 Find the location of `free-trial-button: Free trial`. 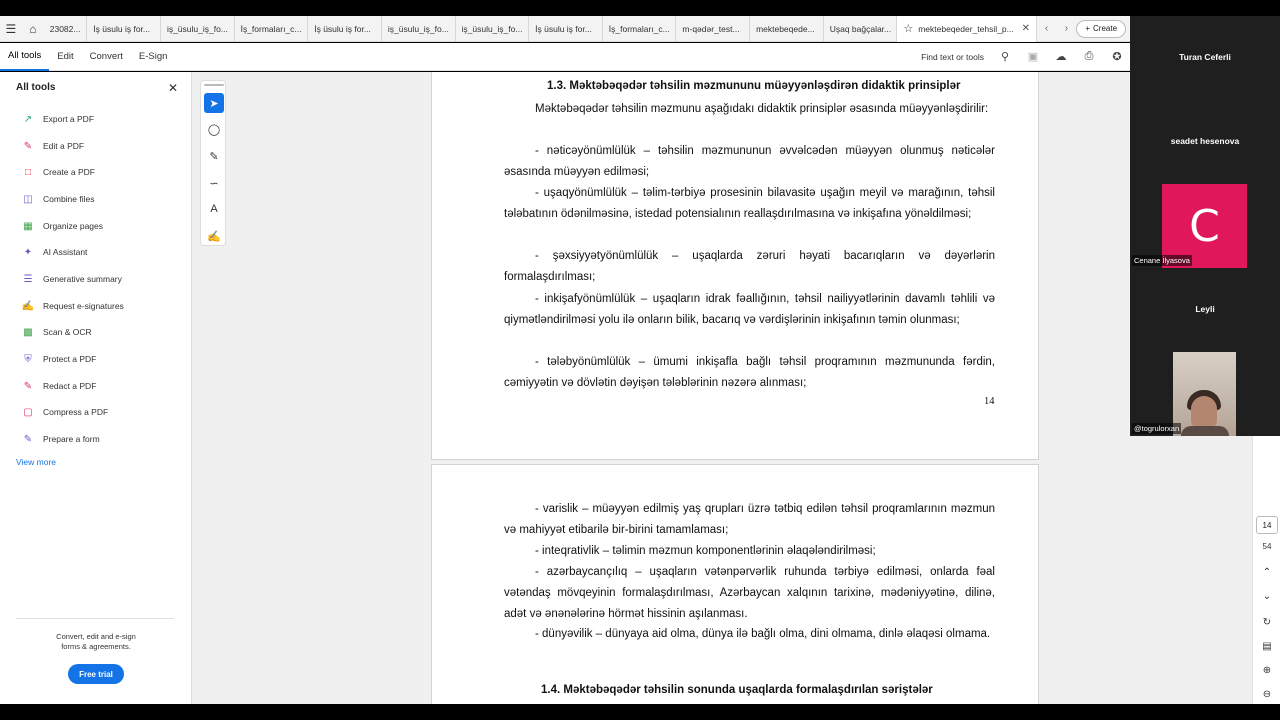

free-trial-button: Free trial is located at coordinates (96, 674).